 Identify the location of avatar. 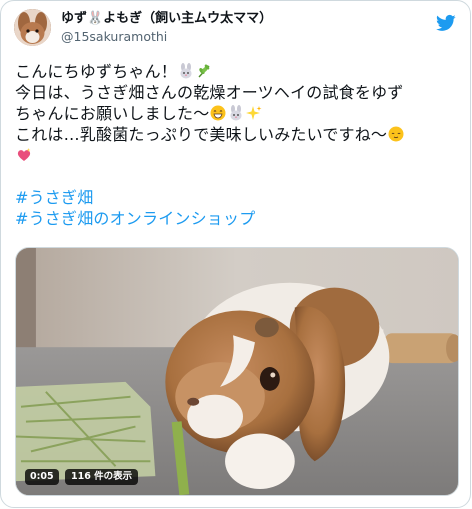
(32, 27).